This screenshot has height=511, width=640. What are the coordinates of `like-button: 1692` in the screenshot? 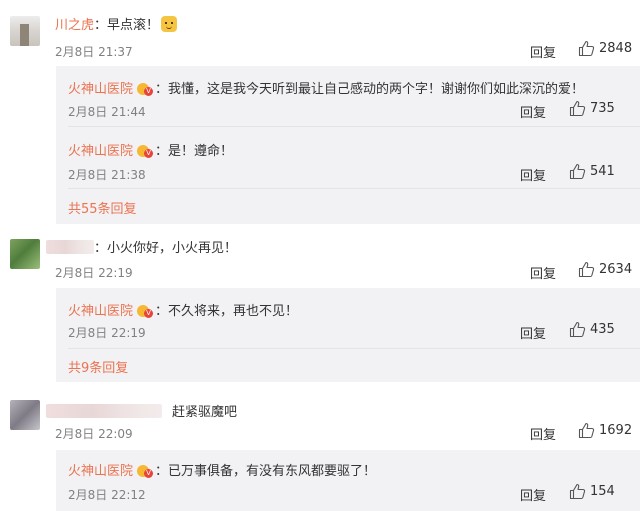 It's located at (605, 430).